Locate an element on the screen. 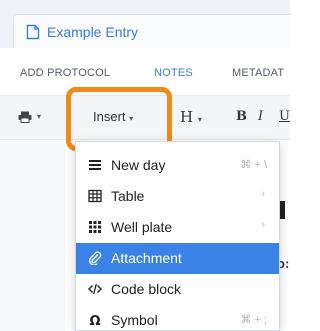  table-icon is located at coordinates (95, 196).